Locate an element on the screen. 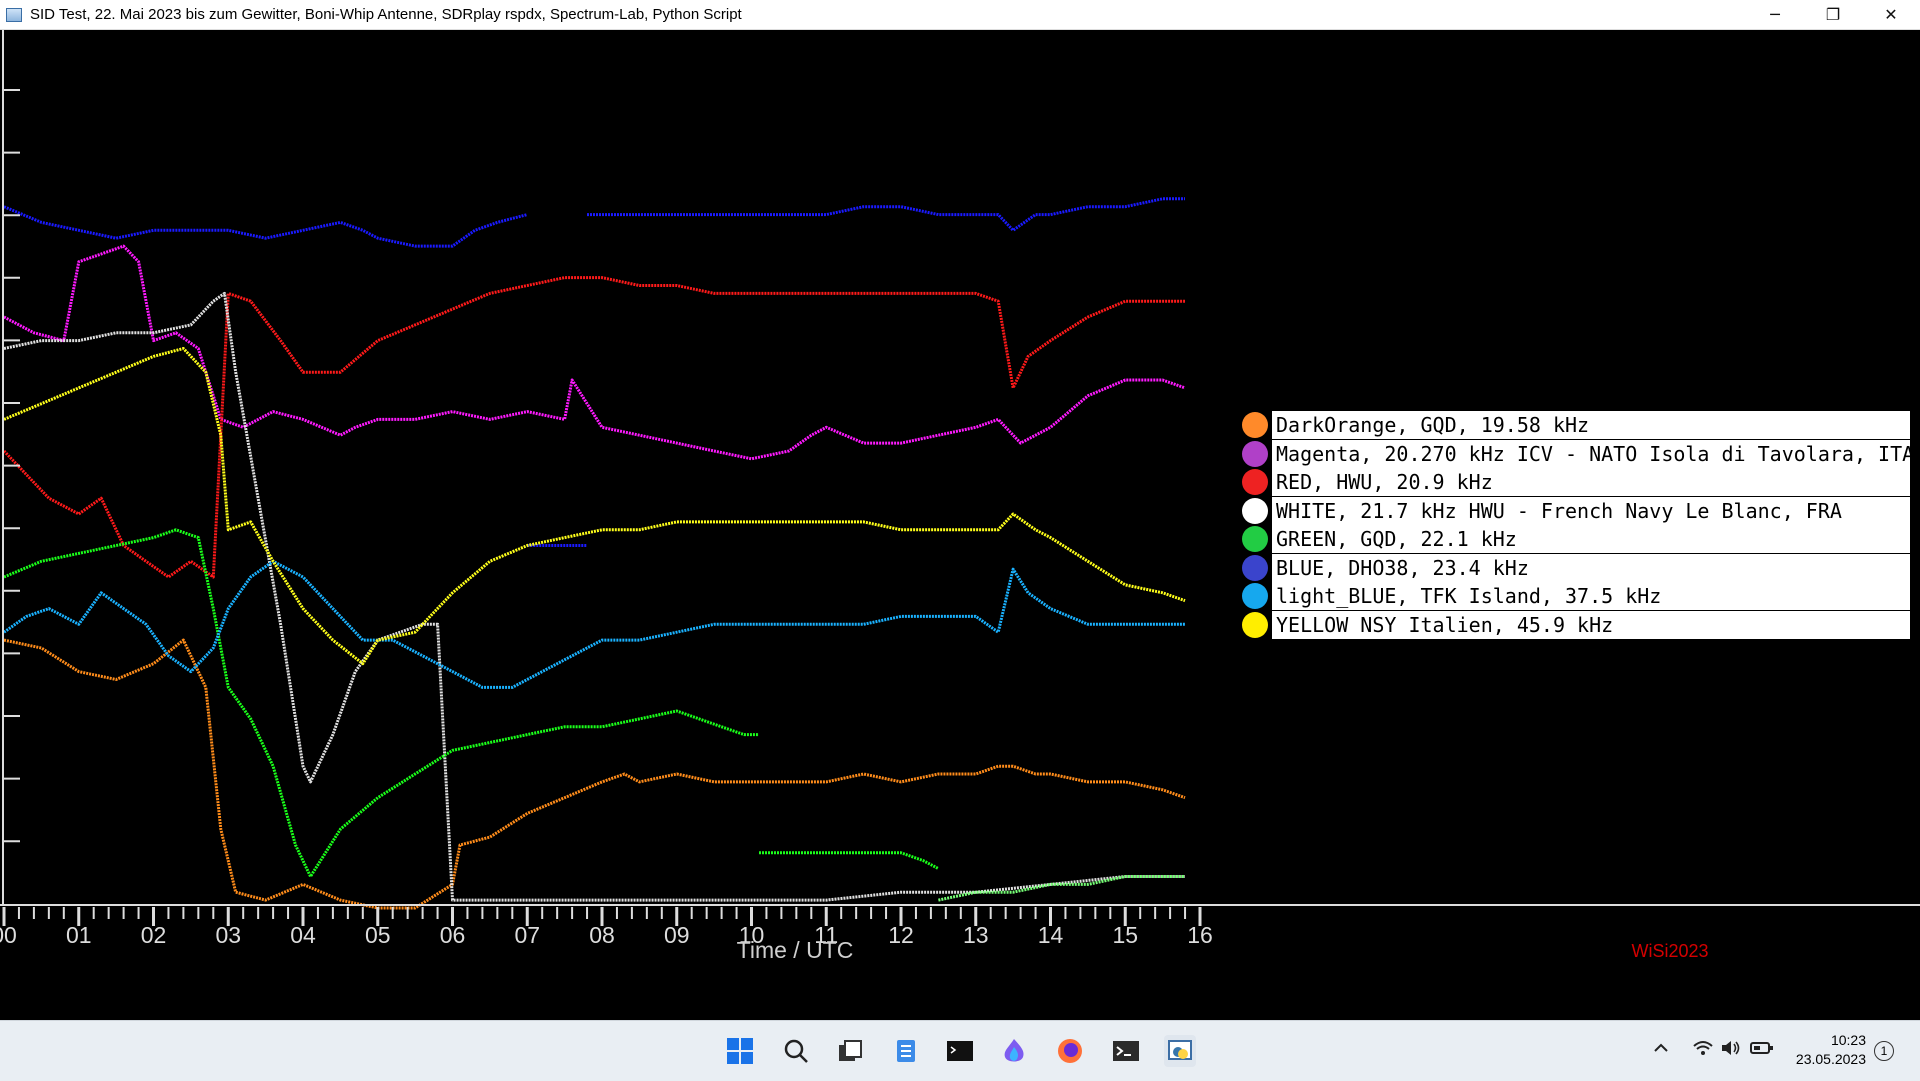  chevron-up-icon is located at coordinates (1661, 1050).